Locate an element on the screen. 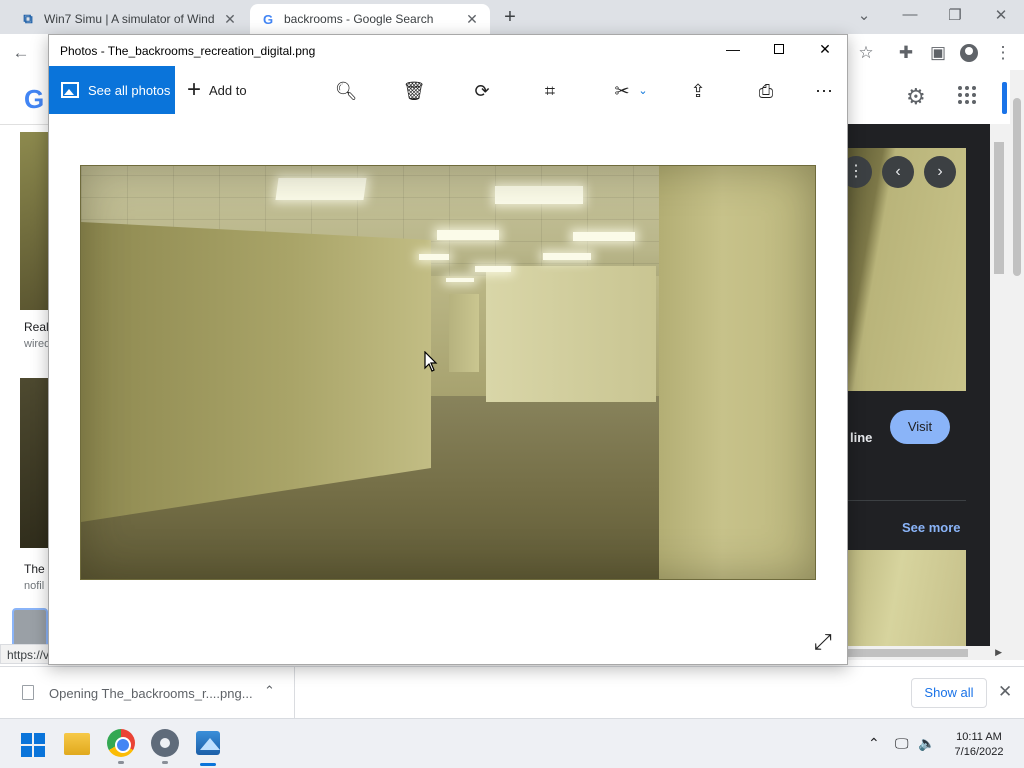  back-arrow-icon: ← is located at coordinates (21, 53).